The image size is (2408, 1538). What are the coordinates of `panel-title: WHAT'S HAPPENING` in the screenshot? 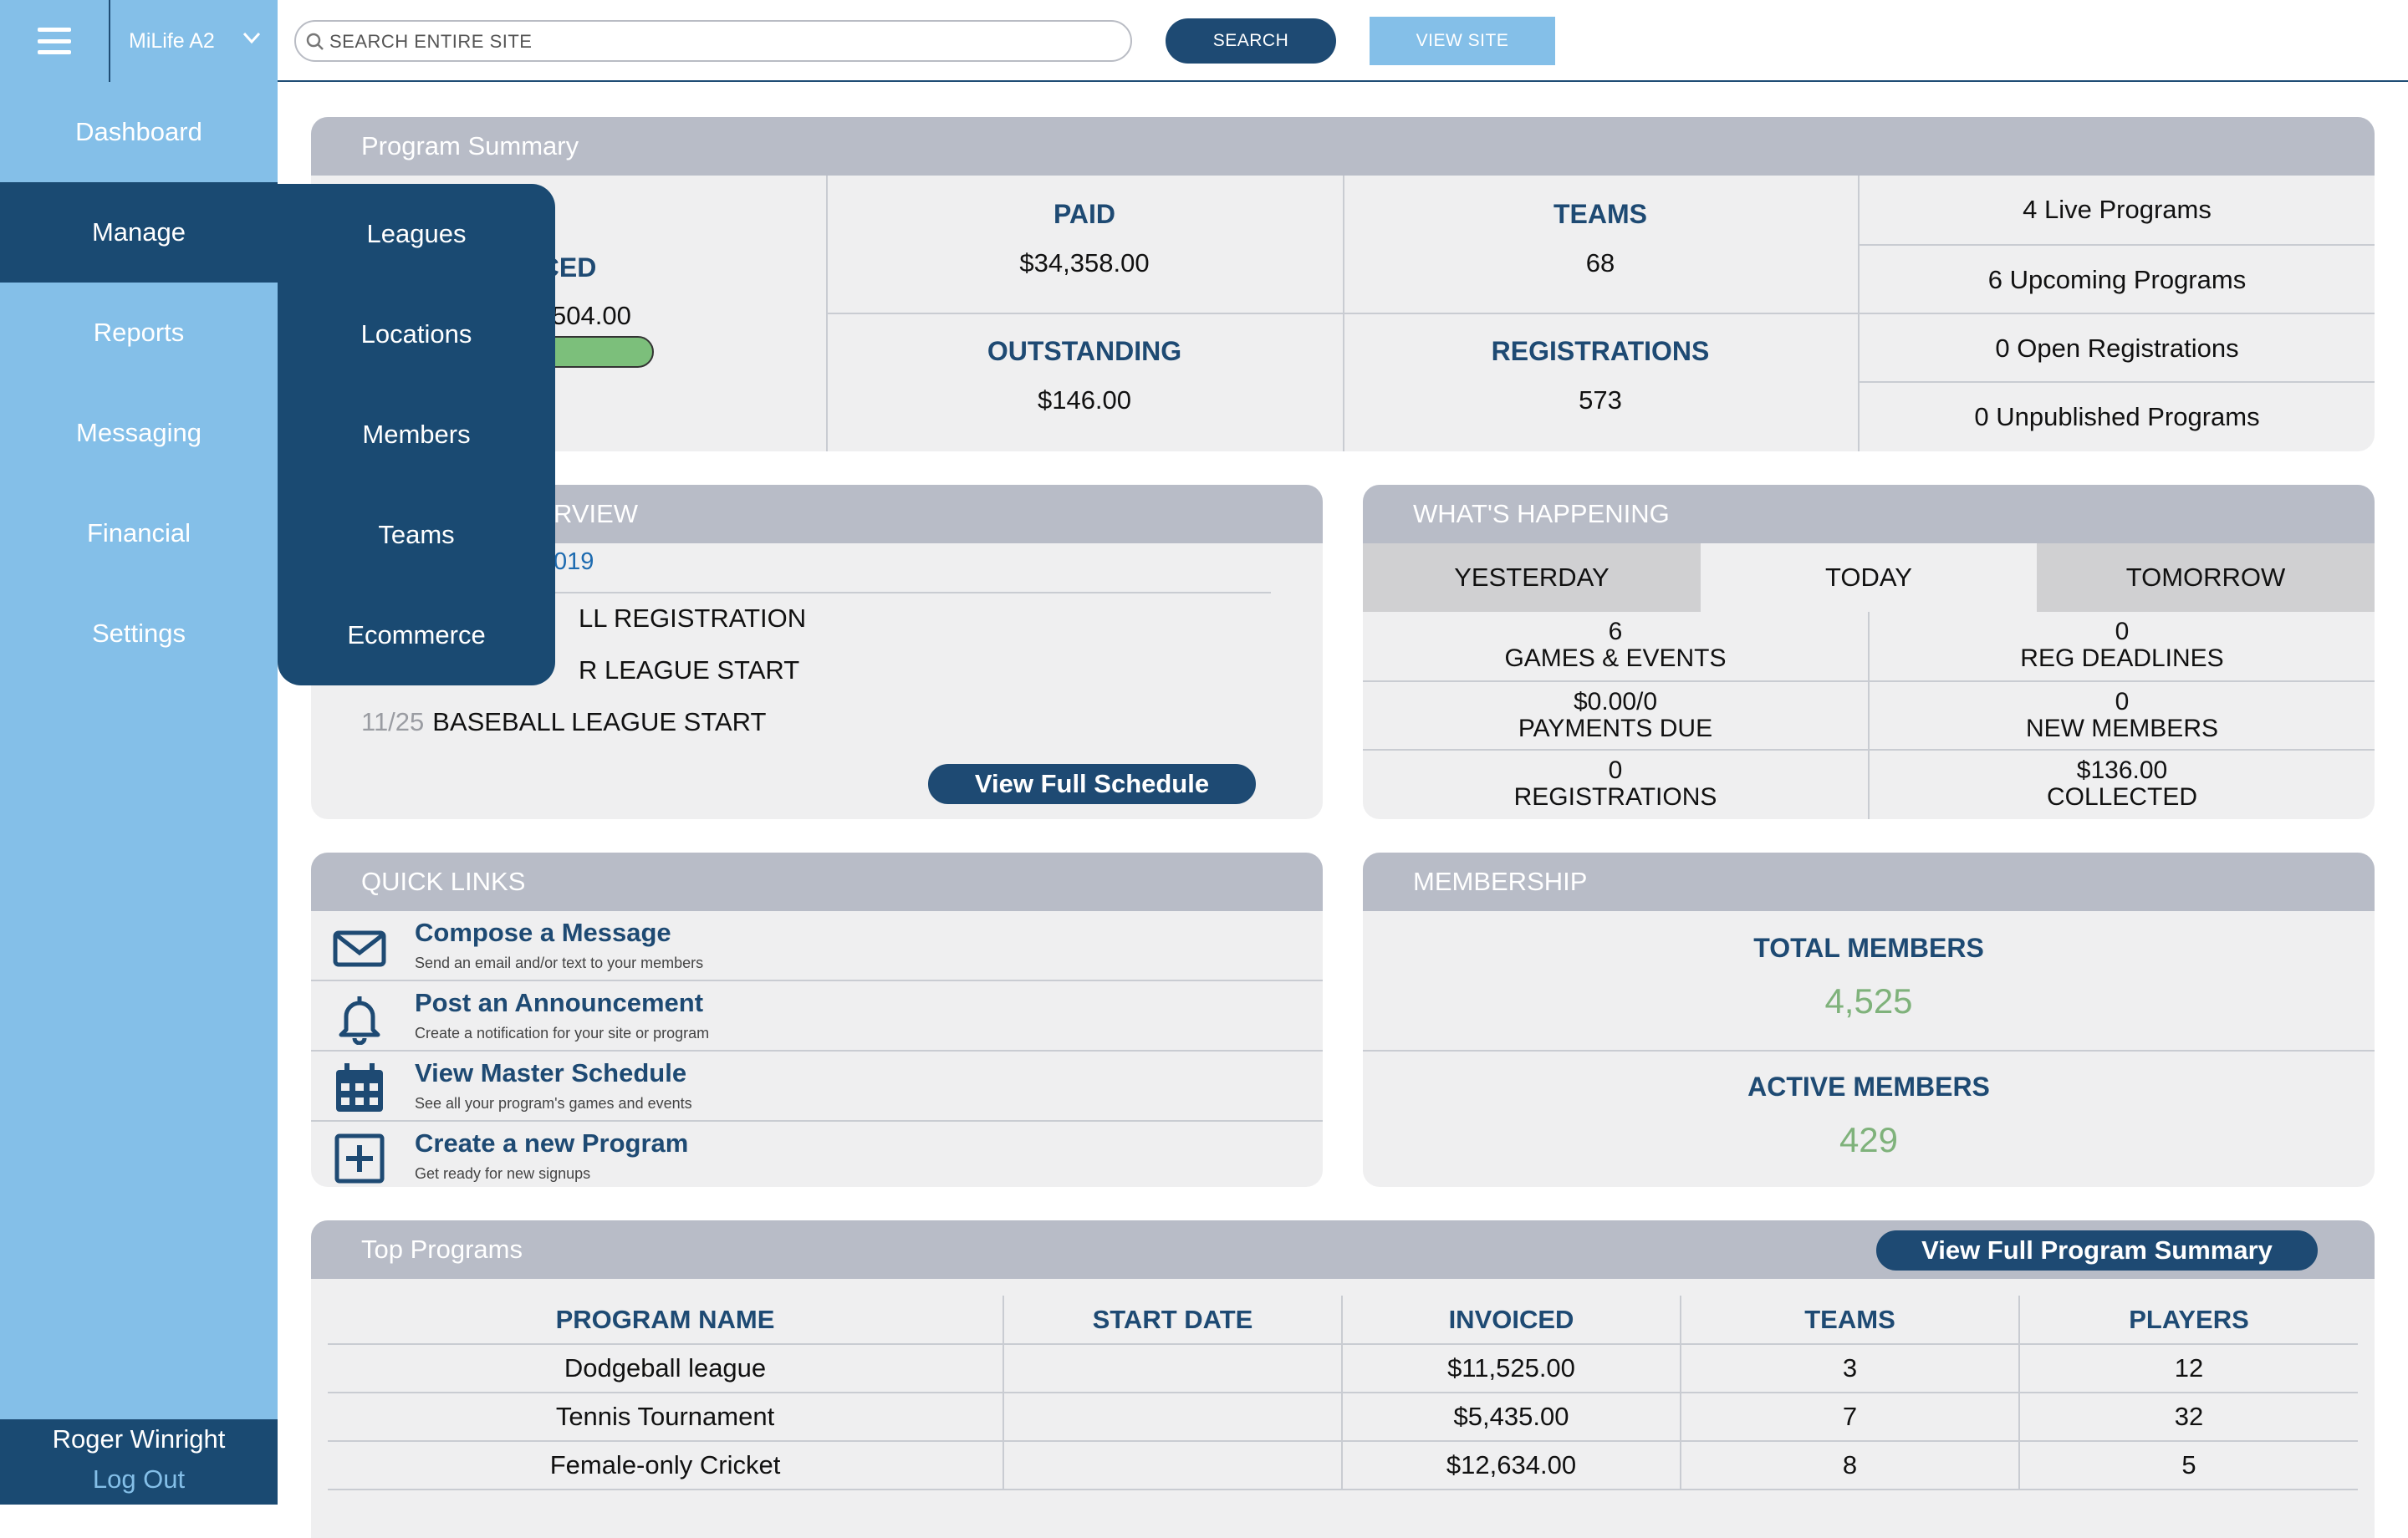 It's located at (1869, 514).